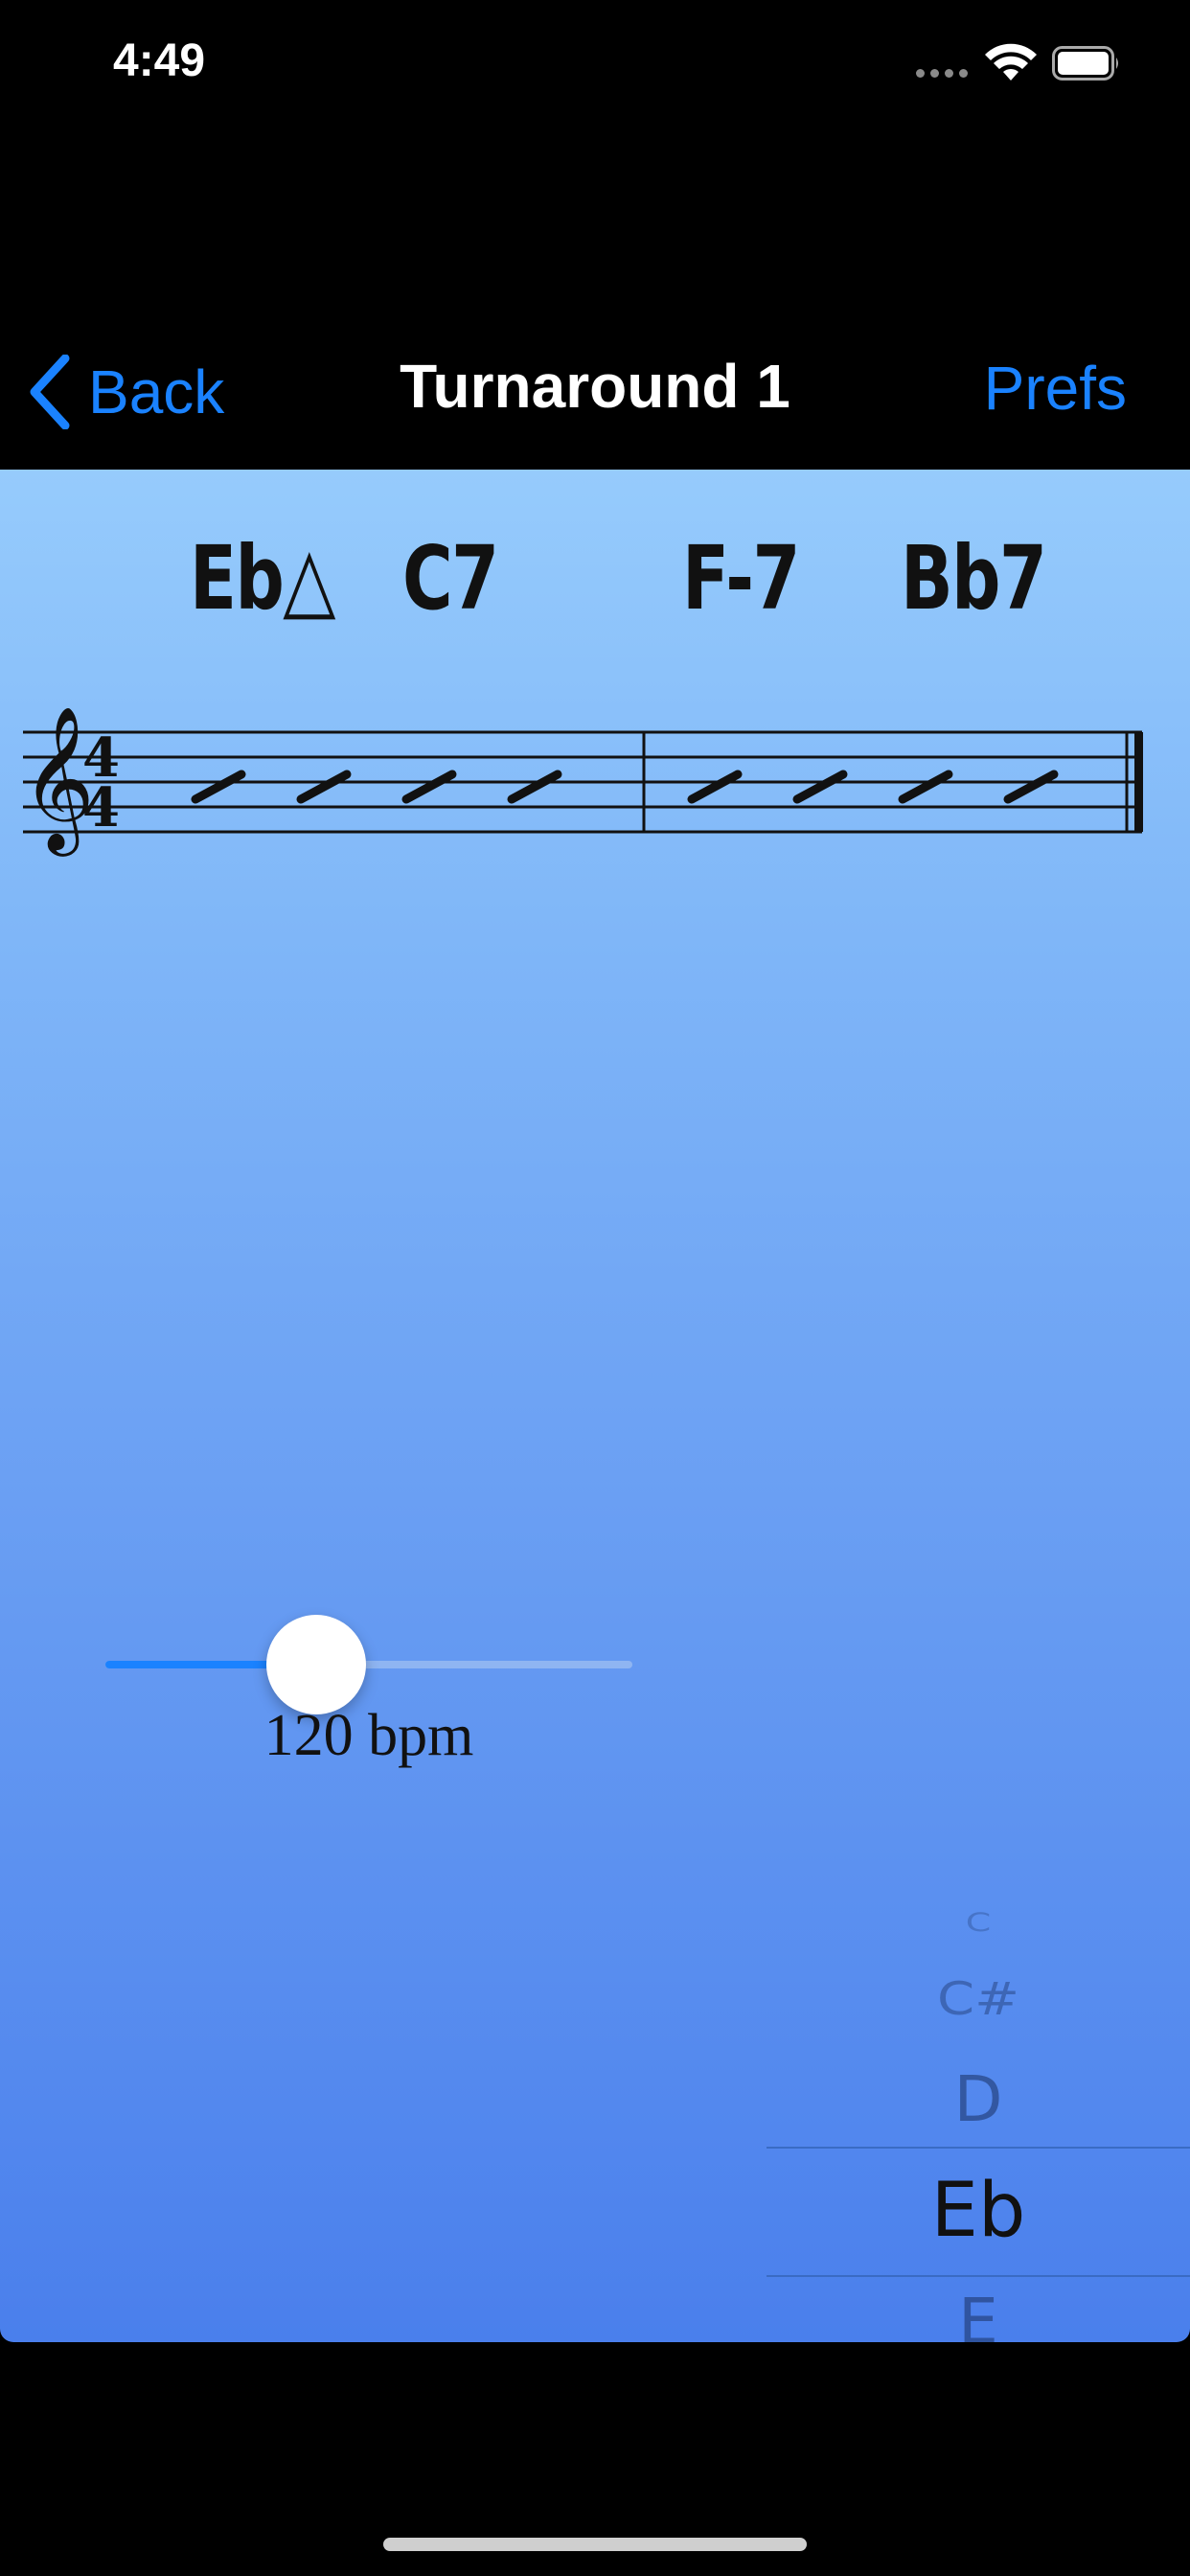  What do you see at coordinates (979, 1923) in the screenshot?
I see `picker-item: C` at bounding box center [979, 1923].